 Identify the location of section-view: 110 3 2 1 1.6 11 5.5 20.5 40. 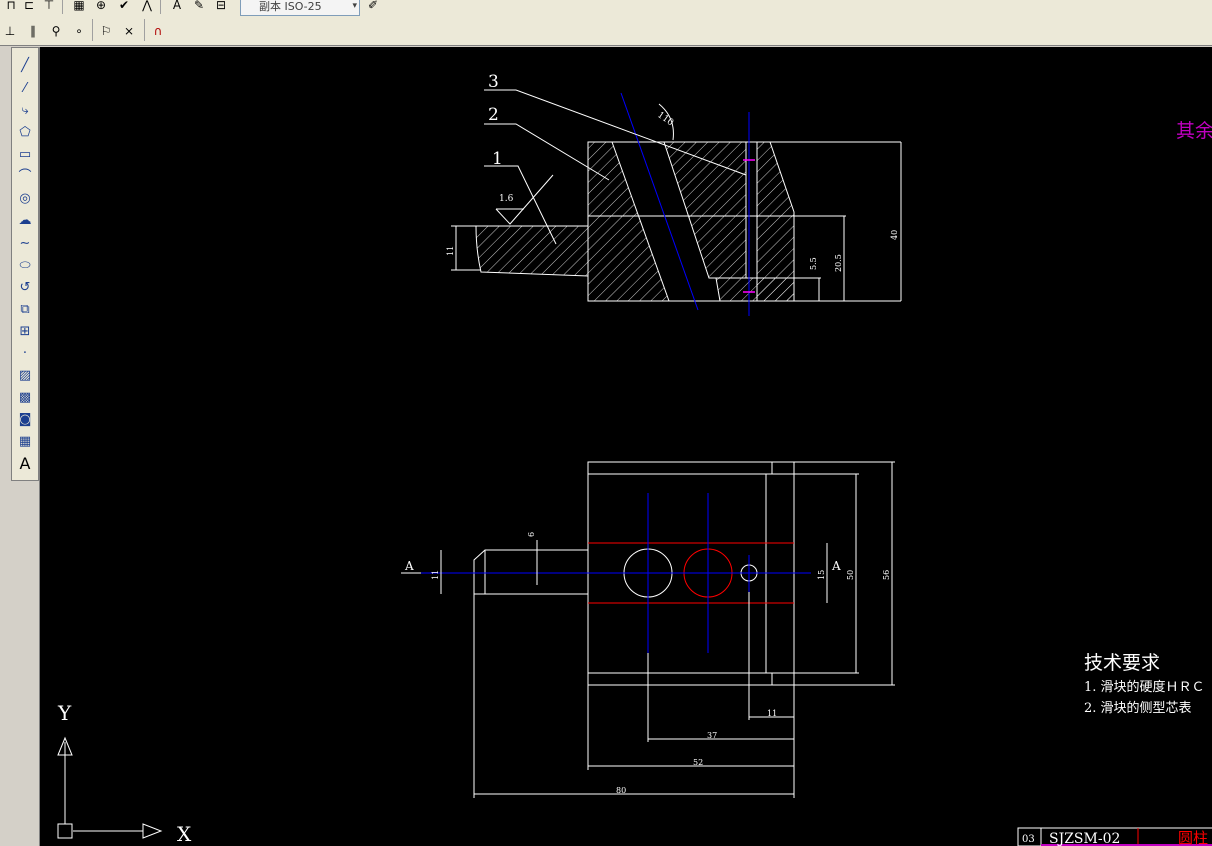
(674, 194).